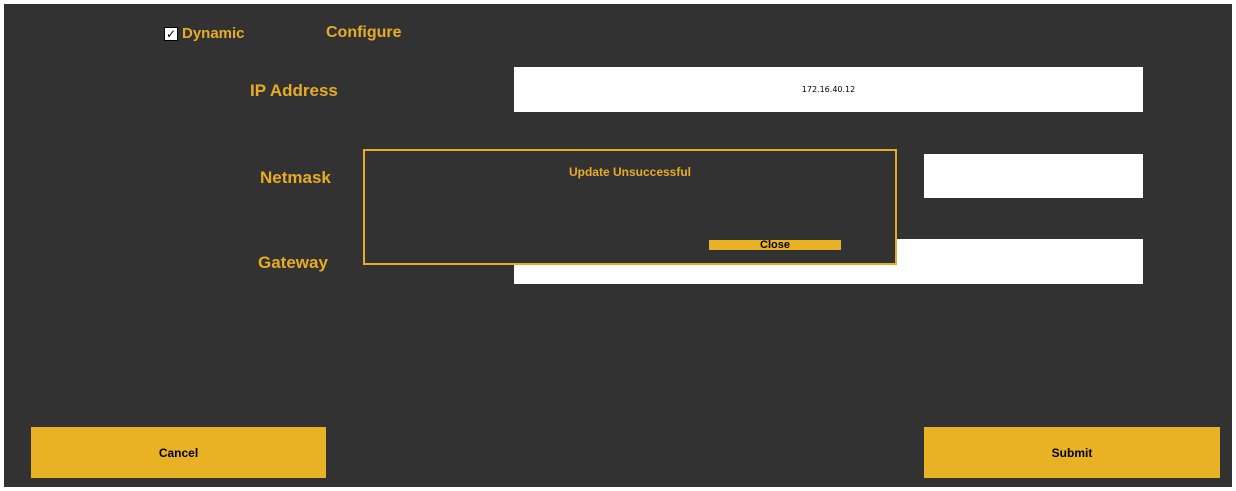  What do you see at coordinates (775, 245) in the screenshot?
I see `dialog-close-button: Close` at bounding box center [775, 245].